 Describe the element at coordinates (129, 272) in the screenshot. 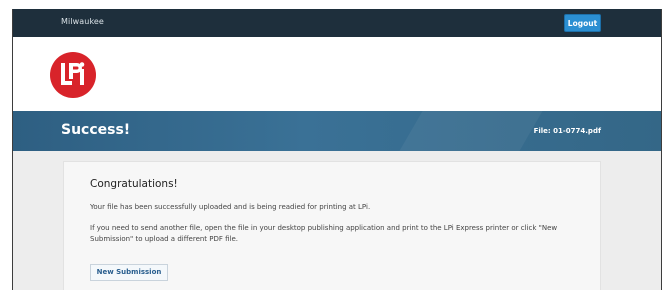

I see `new-submission-button: New Submission` at that location.